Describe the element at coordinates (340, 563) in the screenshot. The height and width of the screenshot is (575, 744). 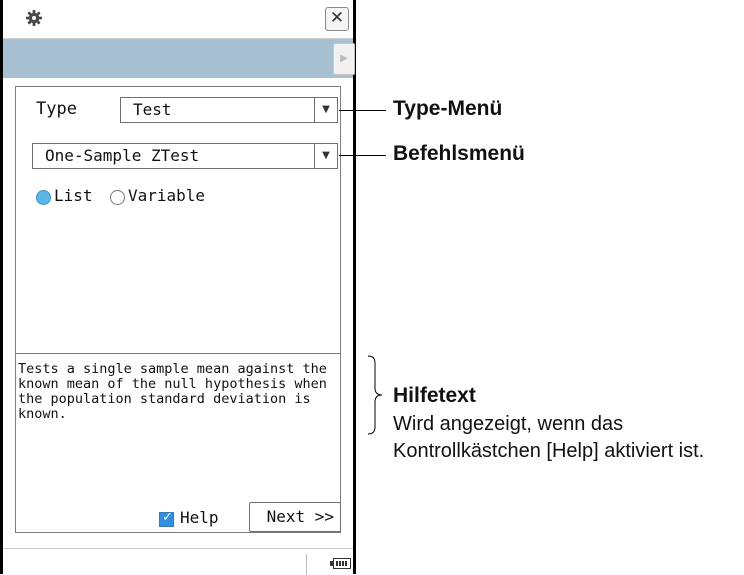
I see `battery-icon` at that location.